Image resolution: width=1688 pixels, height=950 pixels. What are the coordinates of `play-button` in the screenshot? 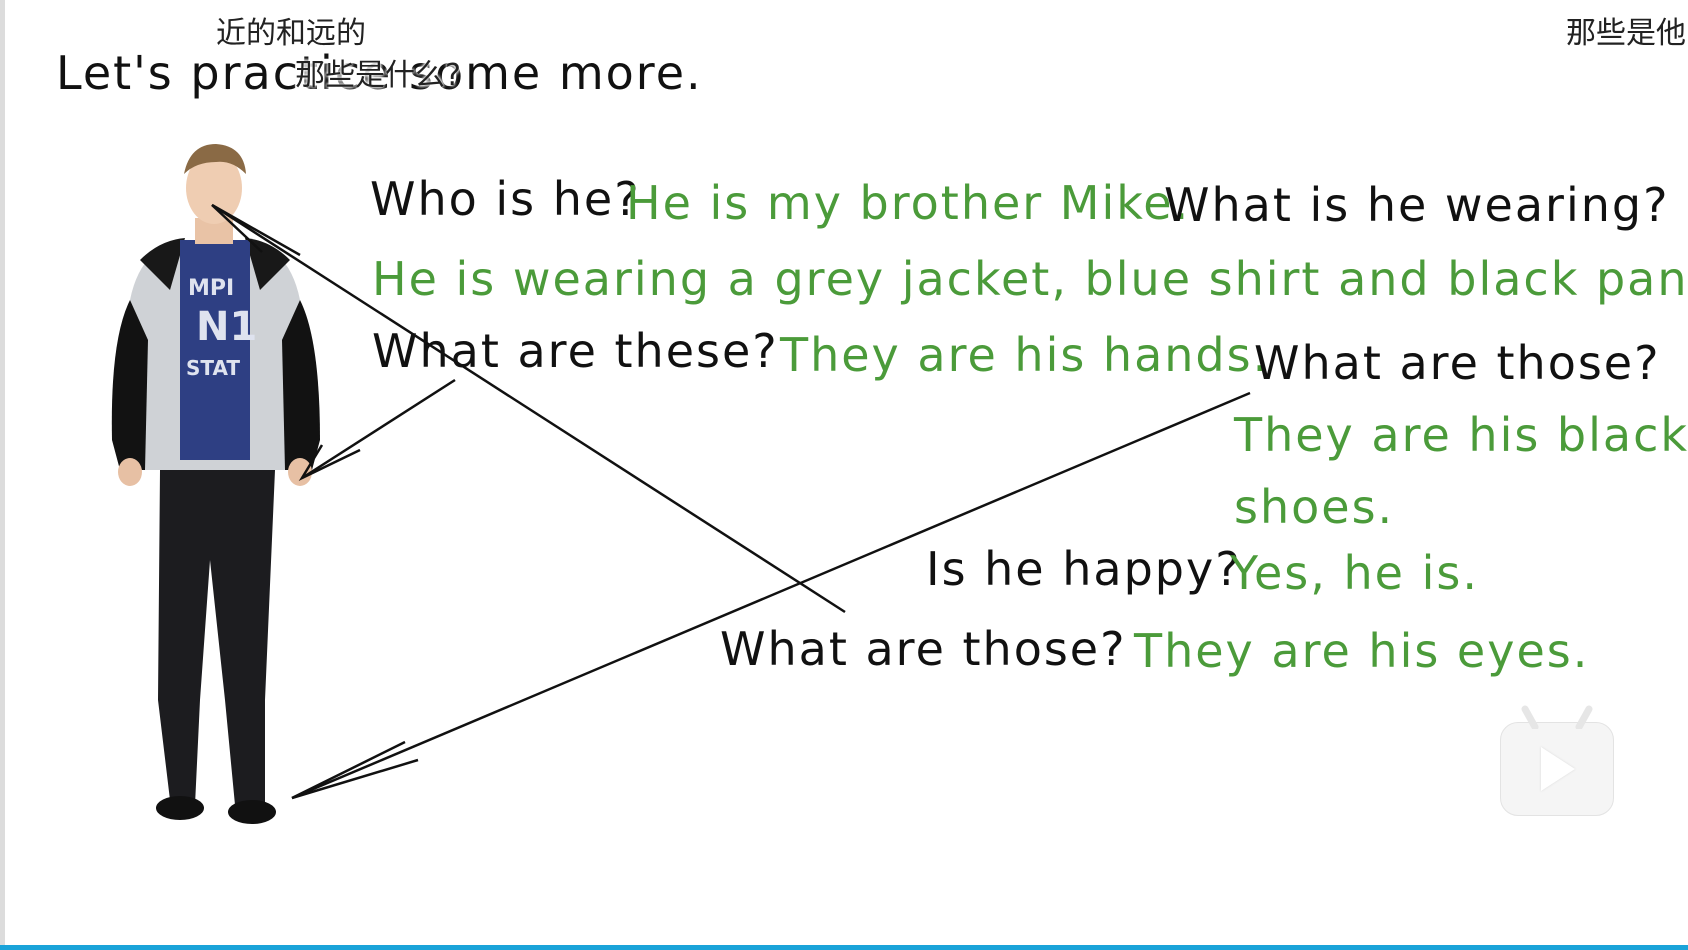 It's located at (1557, 760).